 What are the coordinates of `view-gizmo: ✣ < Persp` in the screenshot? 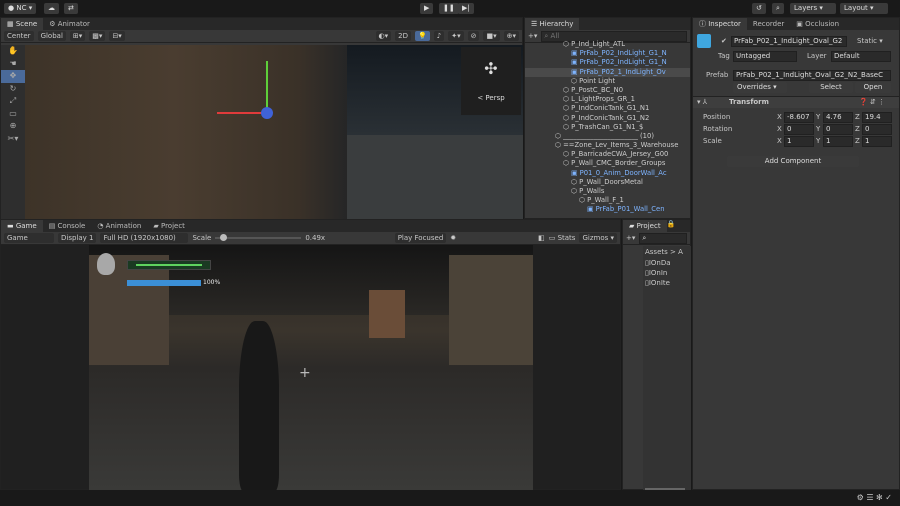 It's located at (491, 81).